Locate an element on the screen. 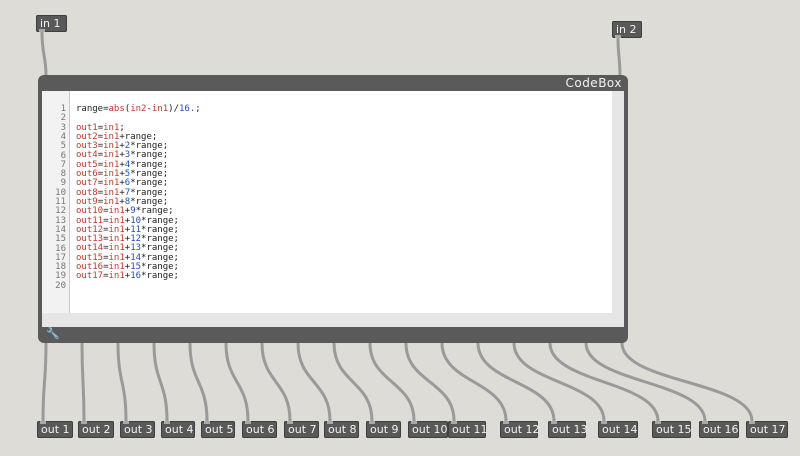  cord-out17 is located at coordinates (687, 382).